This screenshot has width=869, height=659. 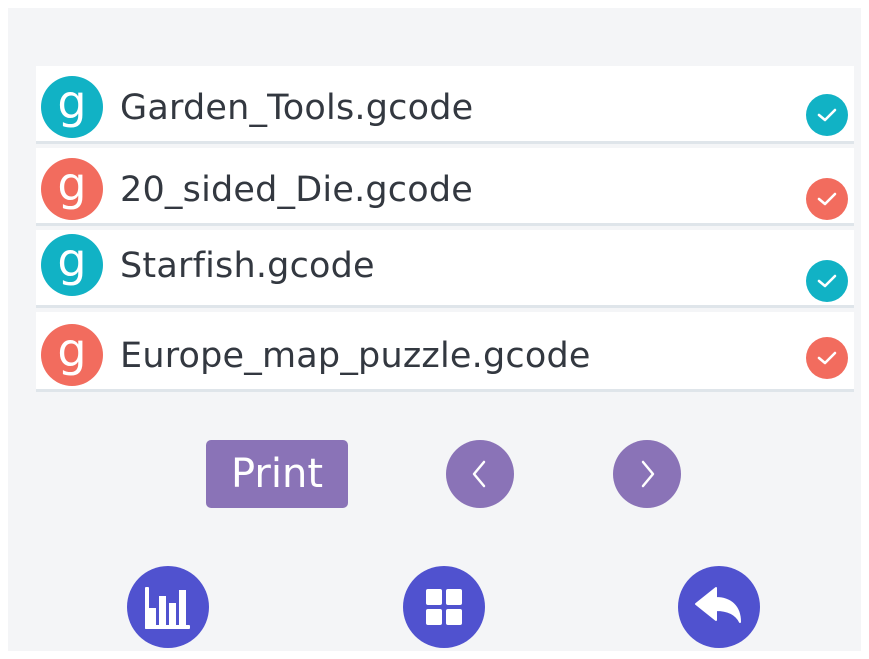 I want to click on grid-icon, so click(x=444, y=607).